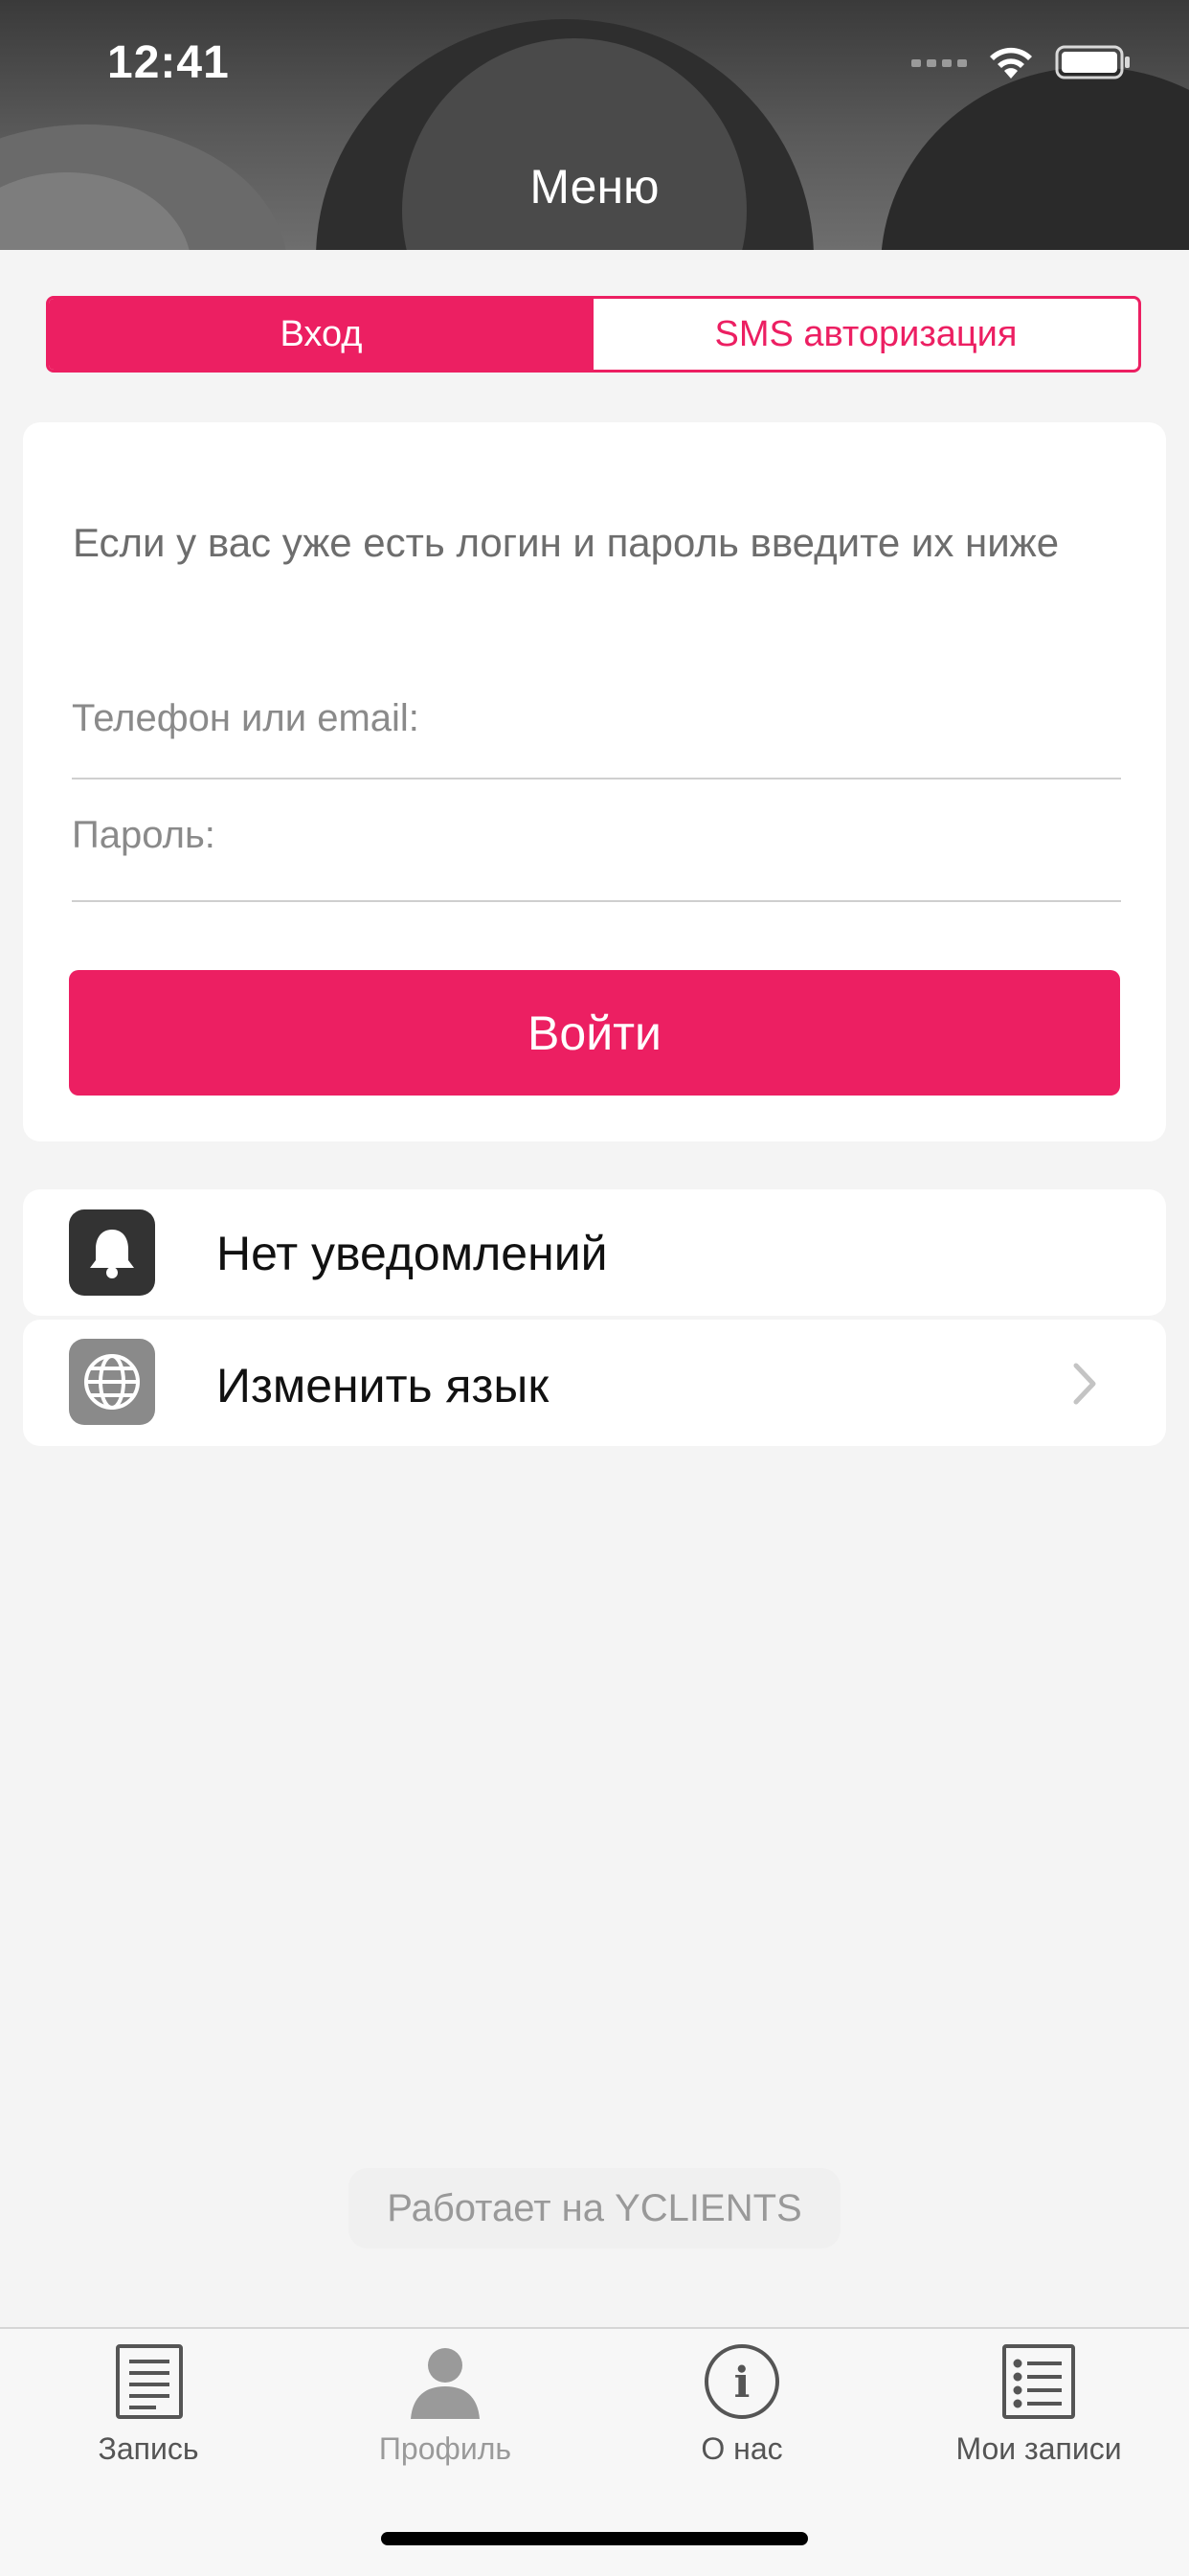  Describe the element at coordinates (168, 62) in the screenshot. I see `status-time: 12:41` at that location.